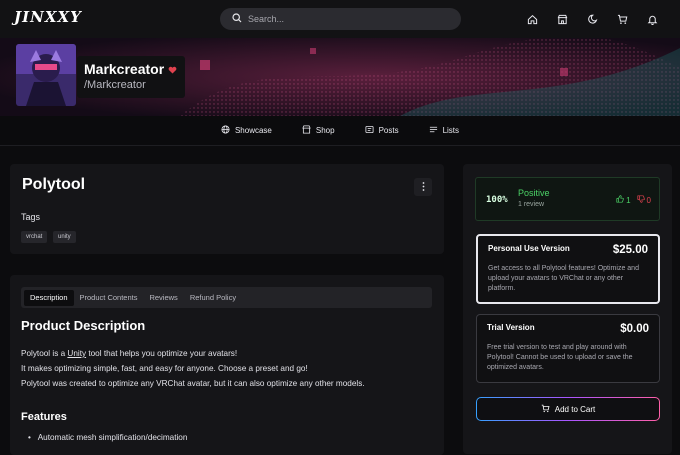 The image size is (680, 455). What do you see at coordinates (640, 200) in the screenshot?
I see `thumbs-down-icon` at bounding box center [640, 200].